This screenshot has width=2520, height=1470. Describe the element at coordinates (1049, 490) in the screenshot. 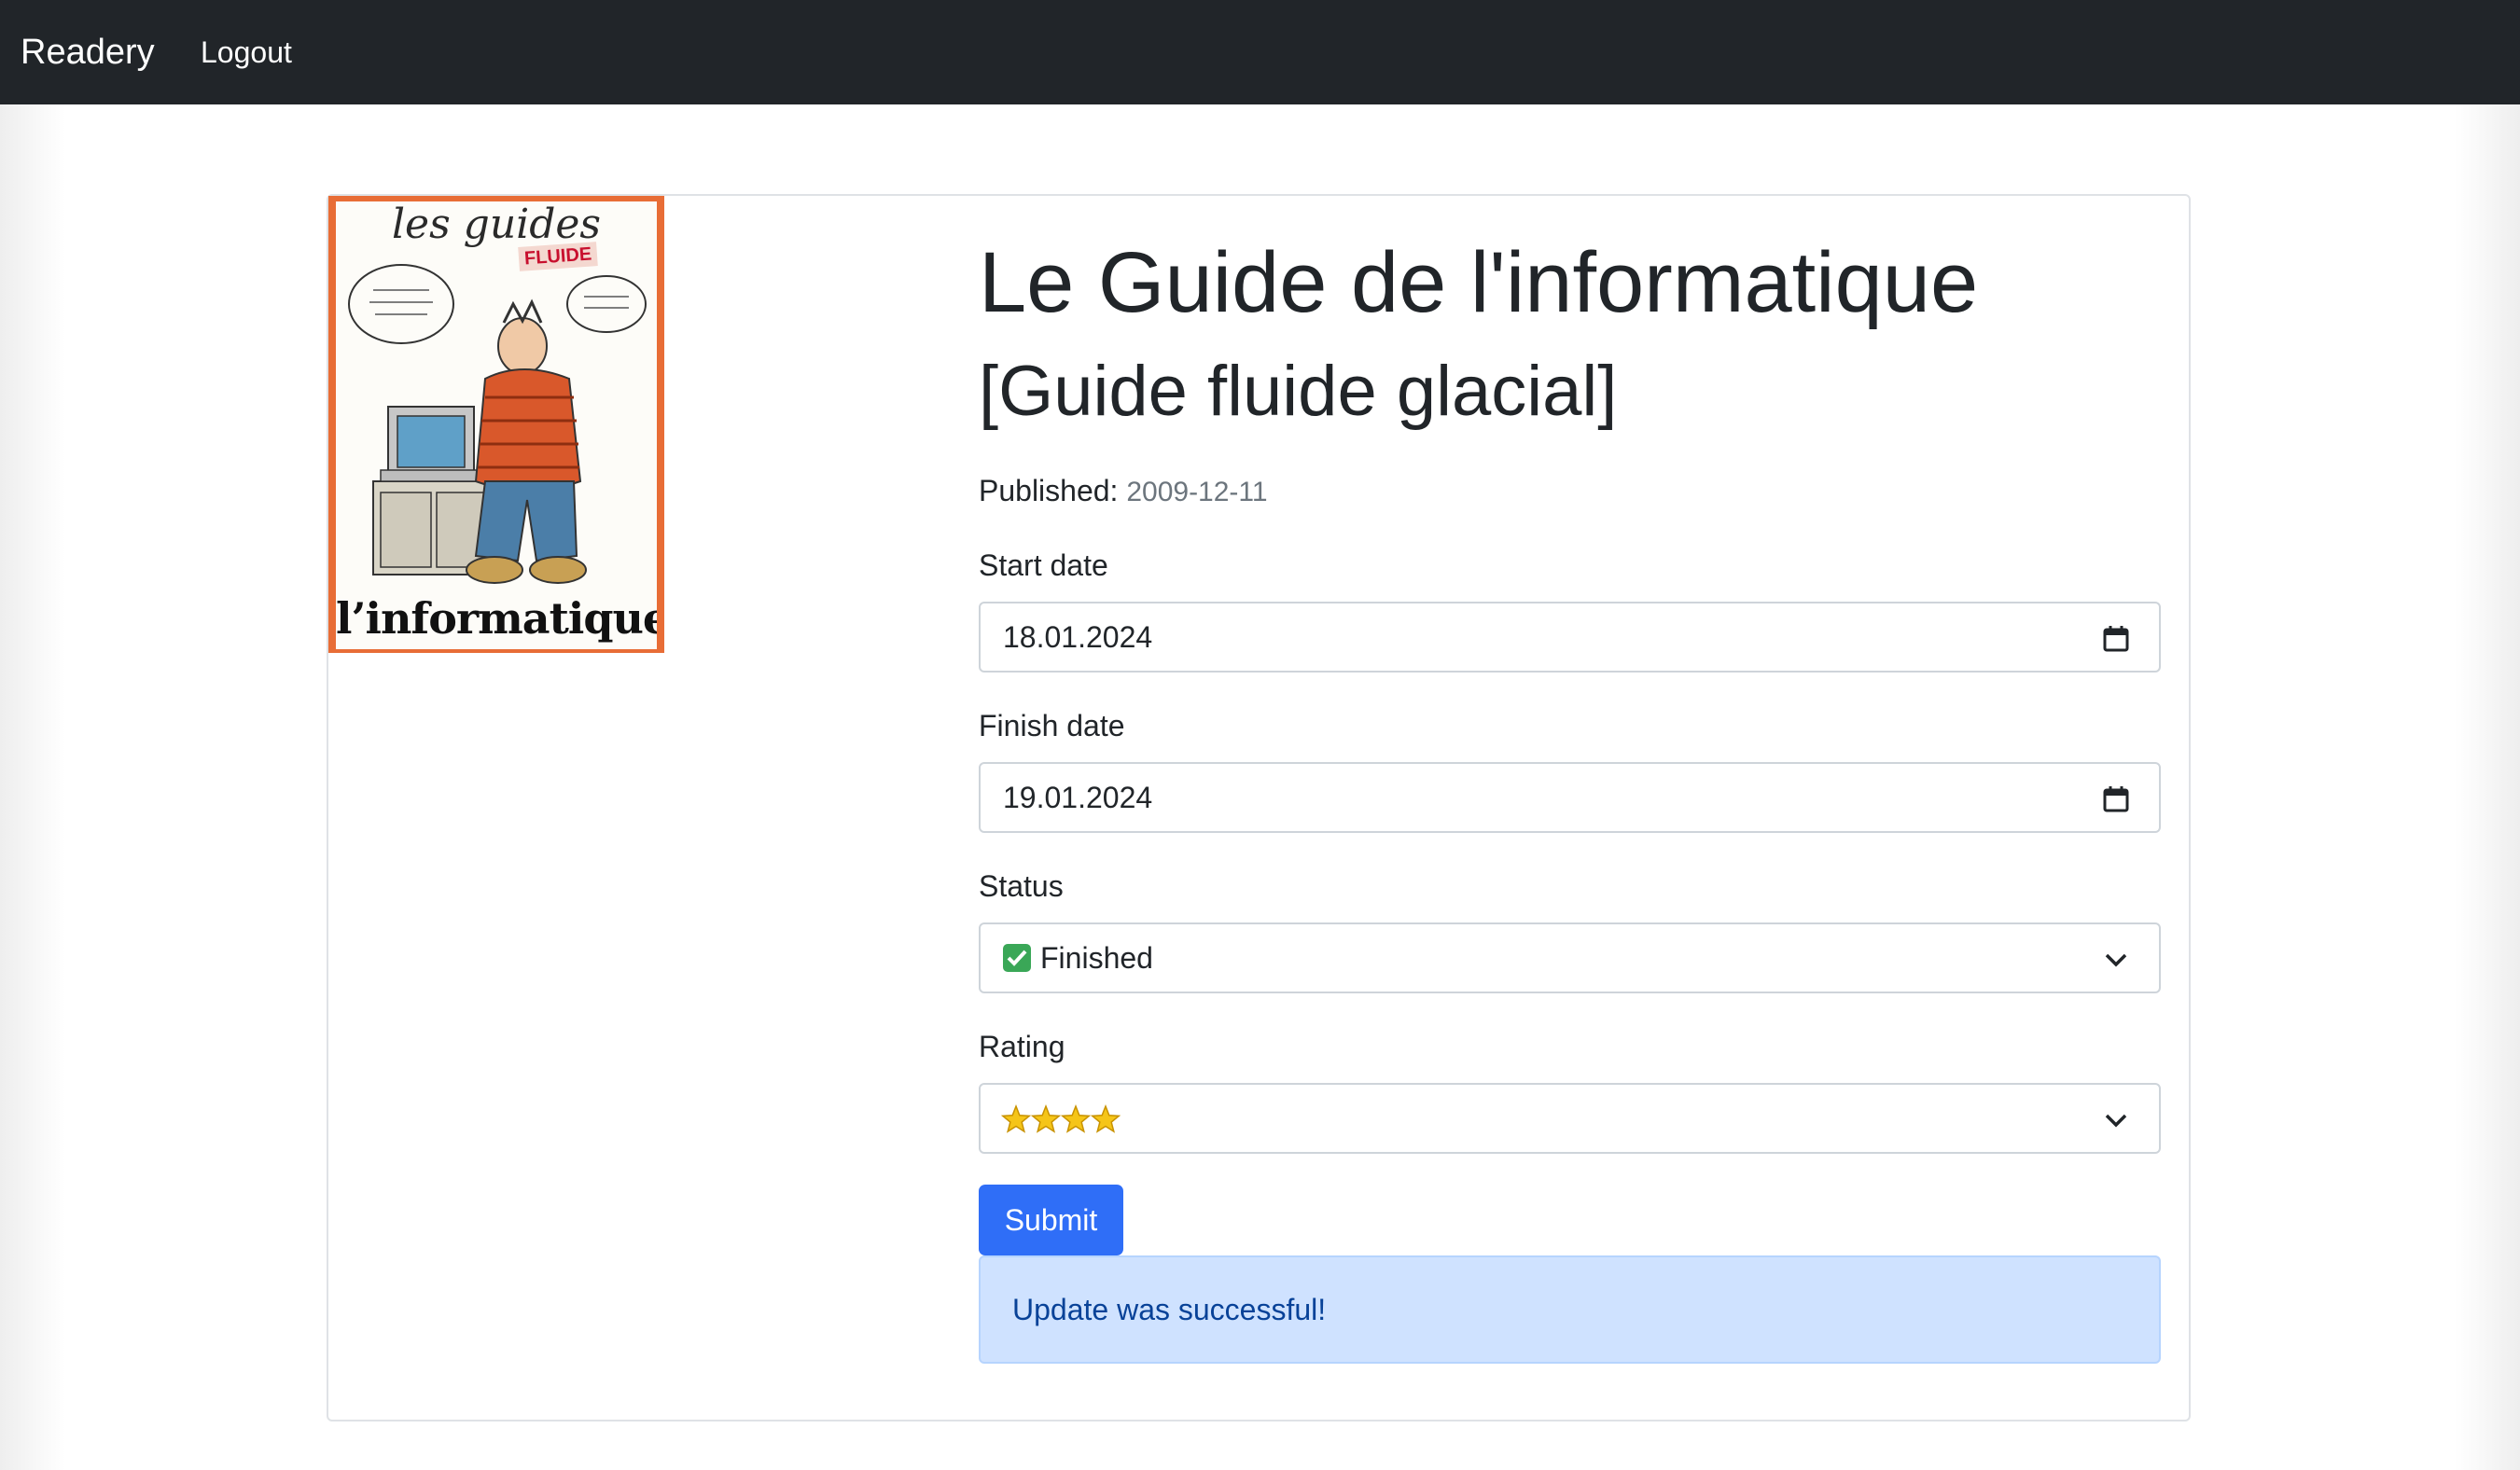

I see `published-label: Published:` at that location.